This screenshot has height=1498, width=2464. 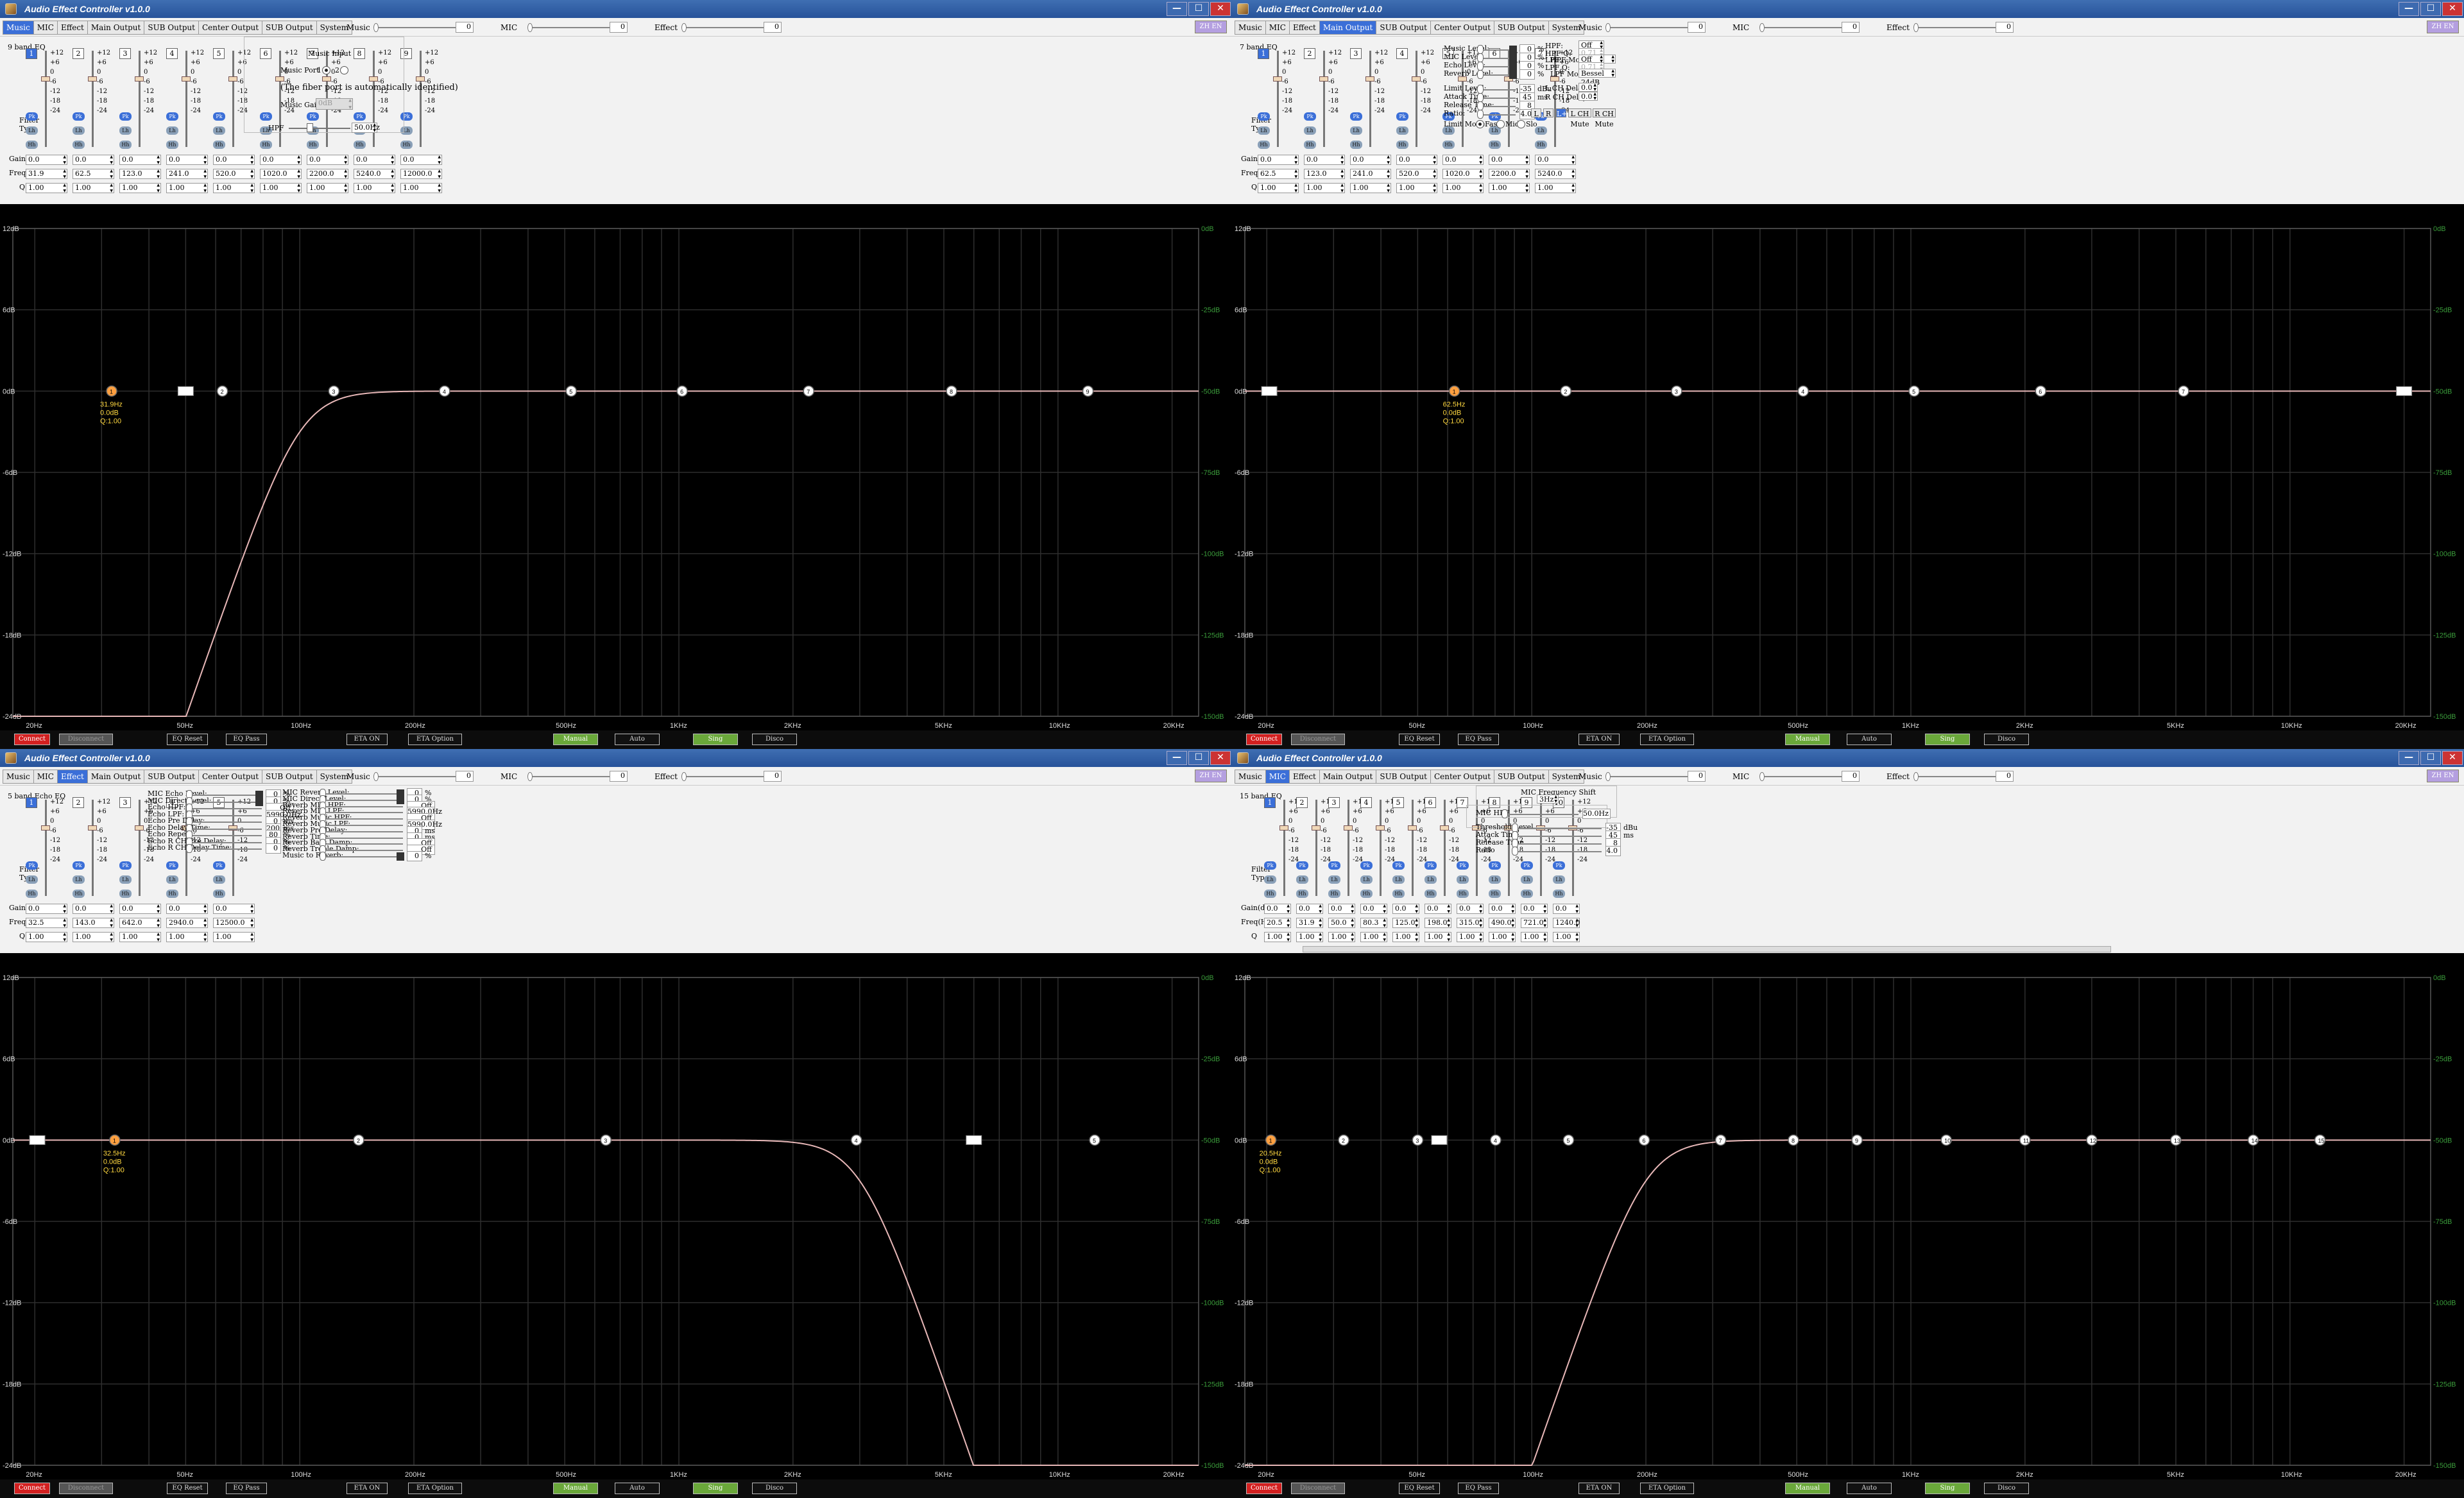 What do you see at coordinates (310, 127) in the screenshot?
I see `hpf-slider-thumb` at bounding box center [310, 127].